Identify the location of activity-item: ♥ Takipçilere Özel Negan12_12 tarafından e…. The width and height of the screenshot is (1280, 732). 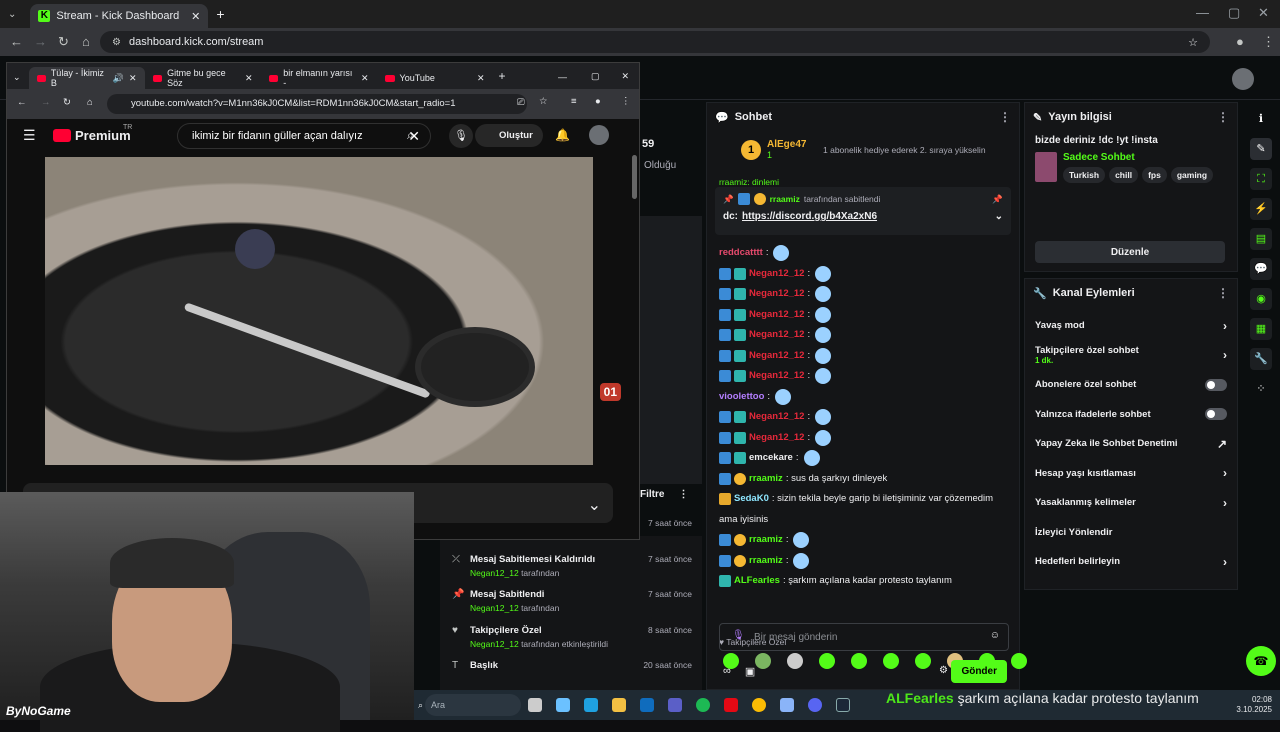
(571, 637).